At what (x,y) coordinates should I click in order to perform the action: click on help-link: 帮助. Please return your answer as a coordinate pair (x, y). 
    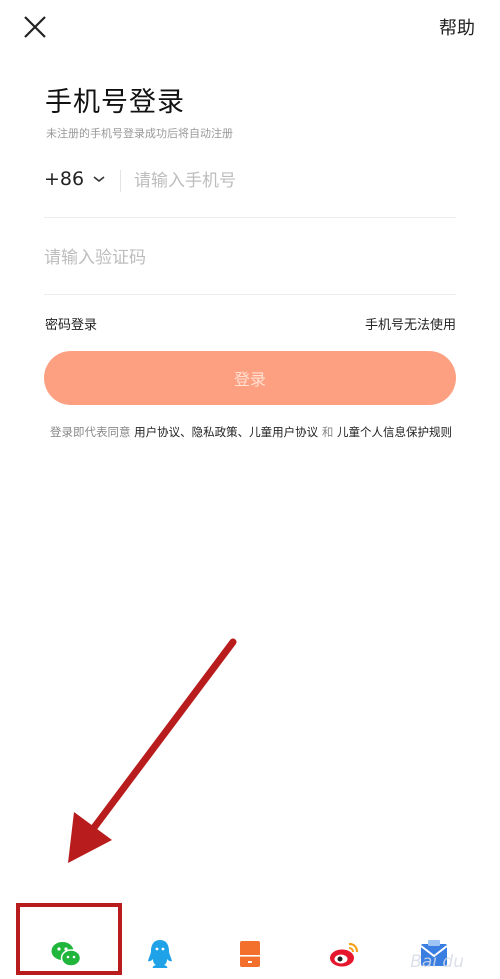
    Looking at the image, I should click on (457, 27).